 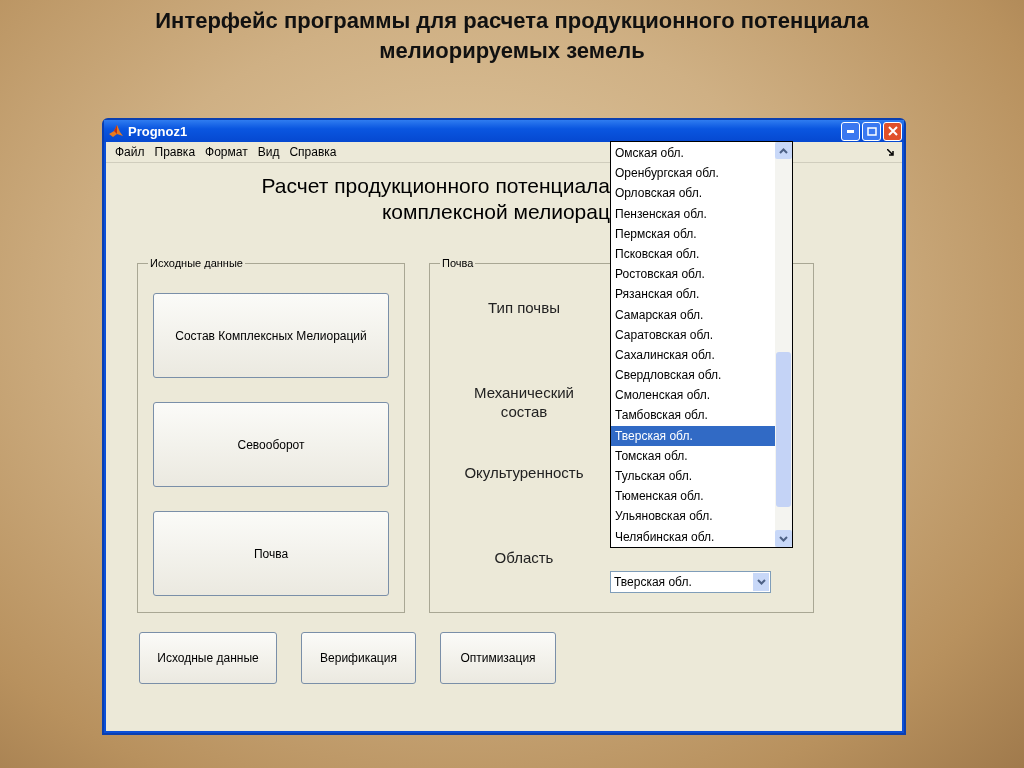 I want to click on field-label: Окультуренность, so click(x=524, y=472).